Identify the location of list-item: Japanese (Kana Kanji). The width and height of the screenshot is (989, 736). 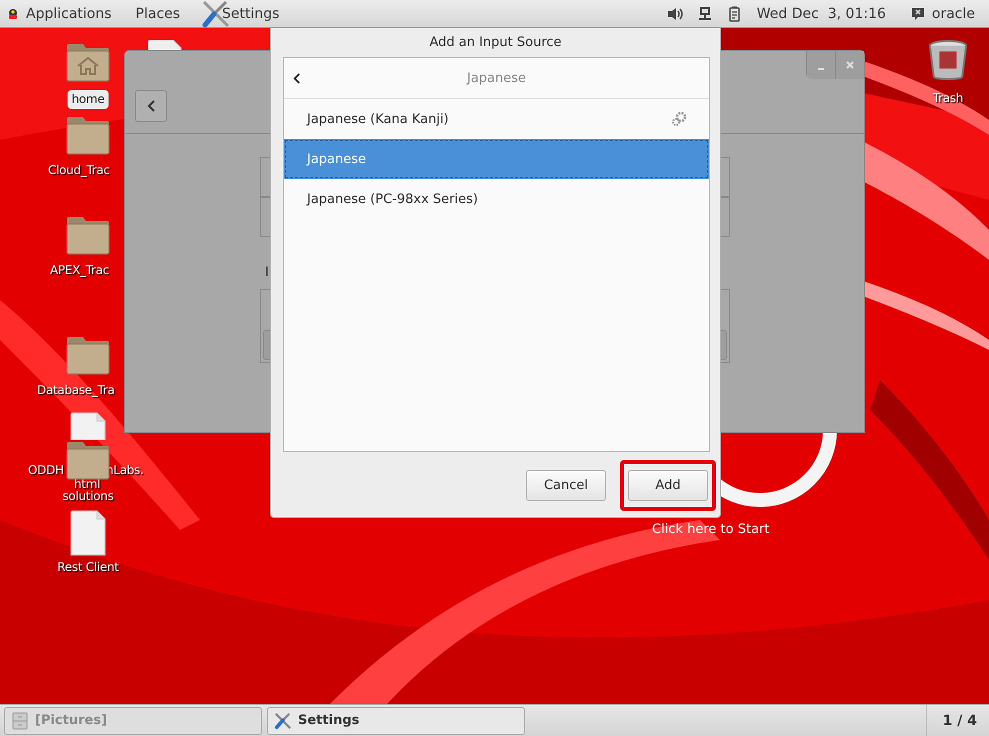
(496, 119).